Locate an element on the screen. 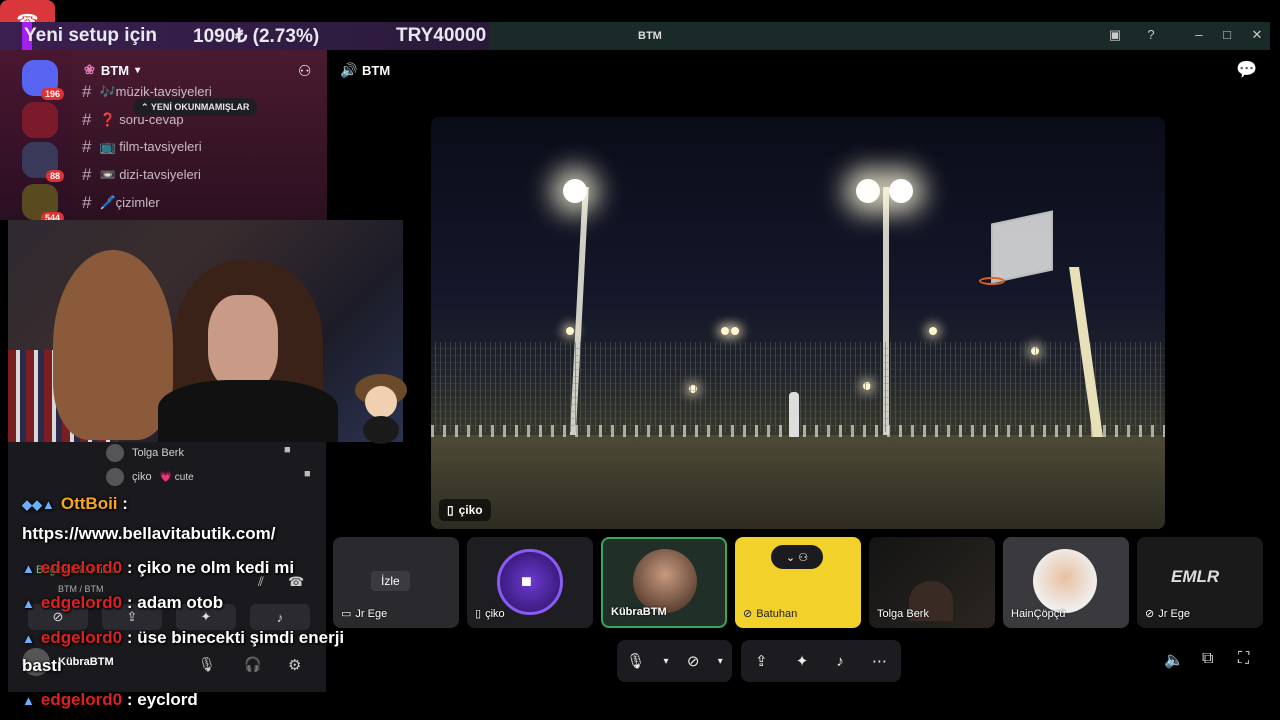  ticker-goal: TRY40000 is located at coordinates (441, 35).